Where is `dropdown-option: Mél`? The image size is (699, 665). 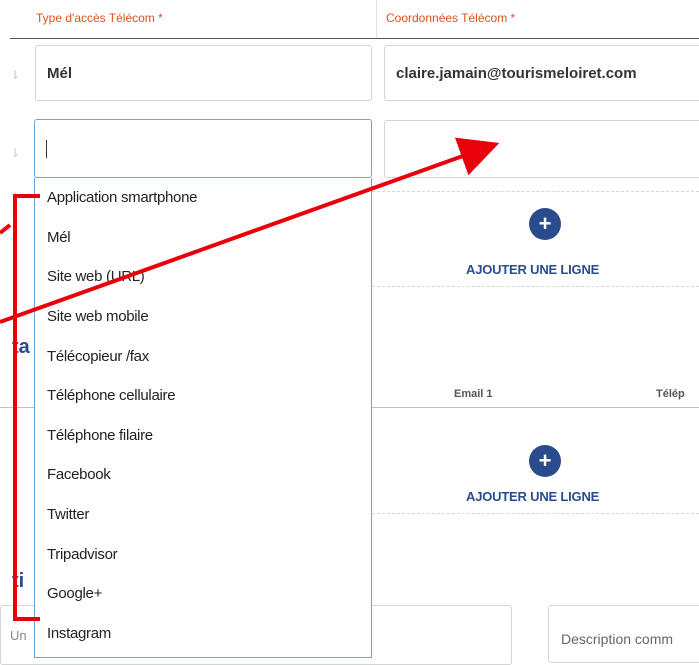
dropdown-option: Mél is located at coordinates (203, 238).